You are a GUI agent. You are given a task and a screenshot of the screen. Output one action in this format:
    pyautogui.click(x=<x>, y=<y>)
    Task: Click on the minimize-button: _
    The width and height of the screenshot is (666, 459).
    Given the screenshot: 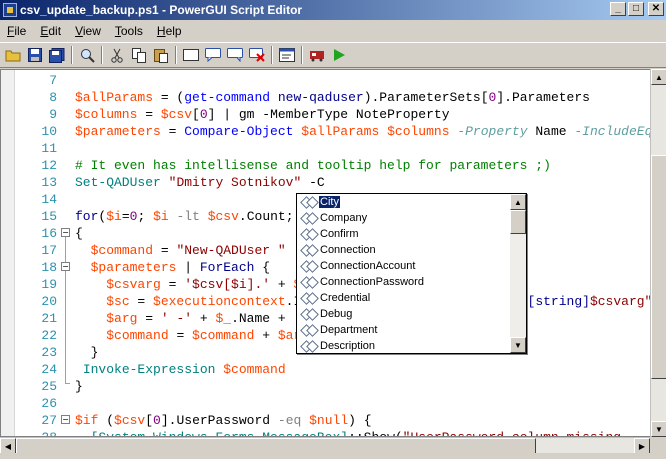 What is the action you would take?
    pyautogui.click(x=618, y=9)
    